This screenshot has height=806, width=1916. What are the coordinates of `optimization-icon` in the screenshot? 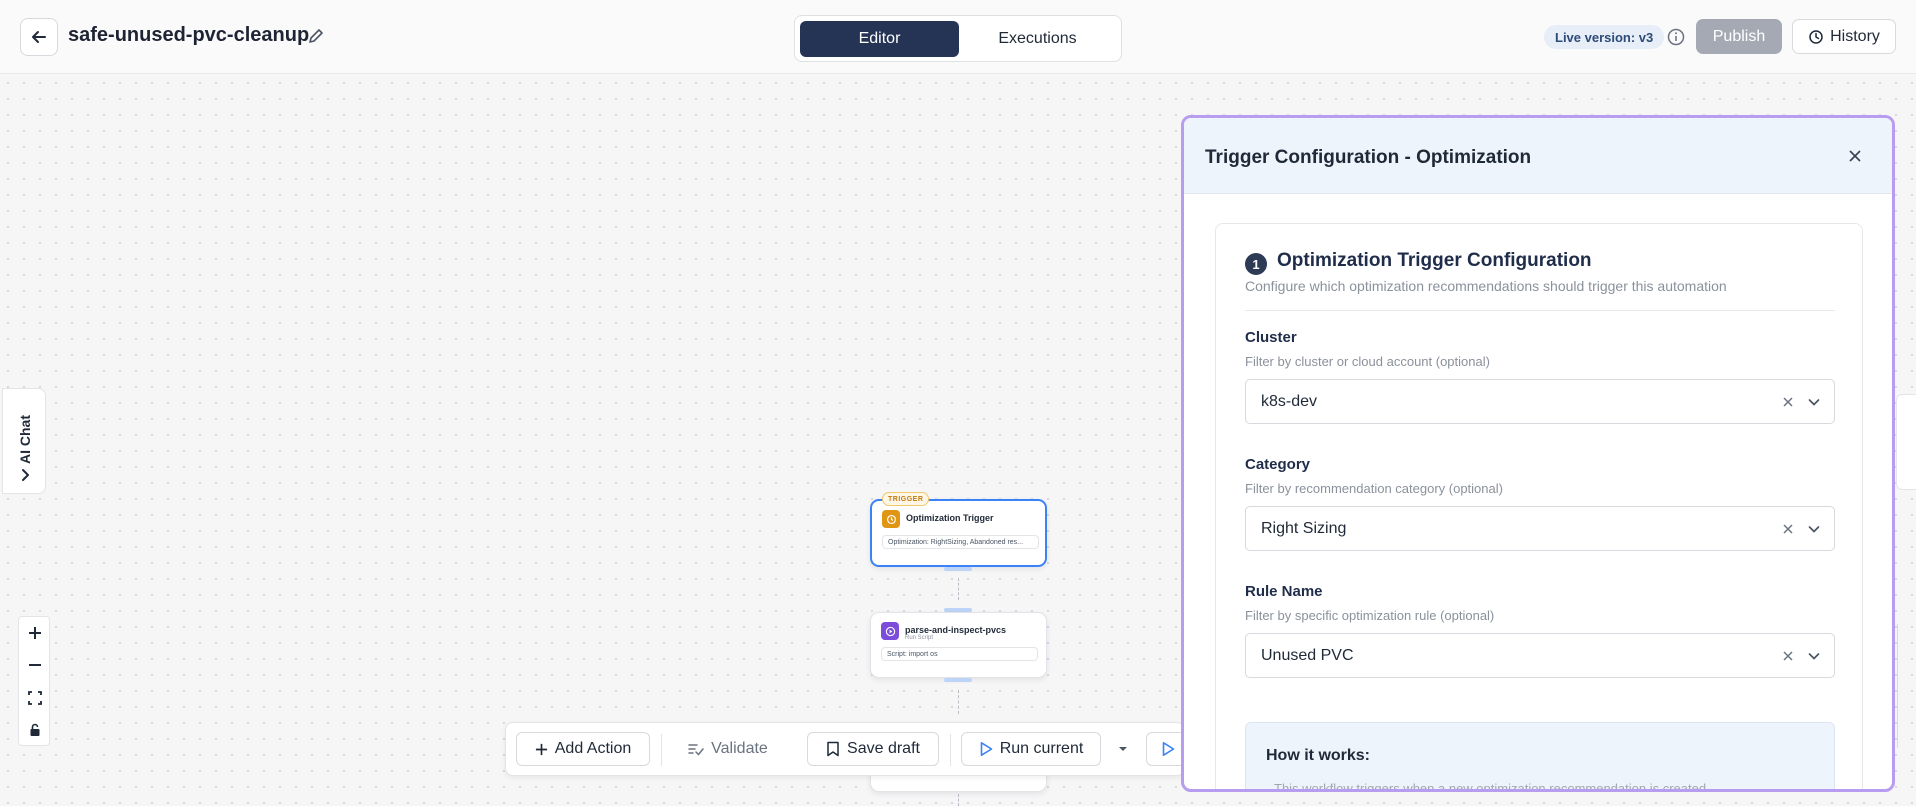 It's located at (891, 519).